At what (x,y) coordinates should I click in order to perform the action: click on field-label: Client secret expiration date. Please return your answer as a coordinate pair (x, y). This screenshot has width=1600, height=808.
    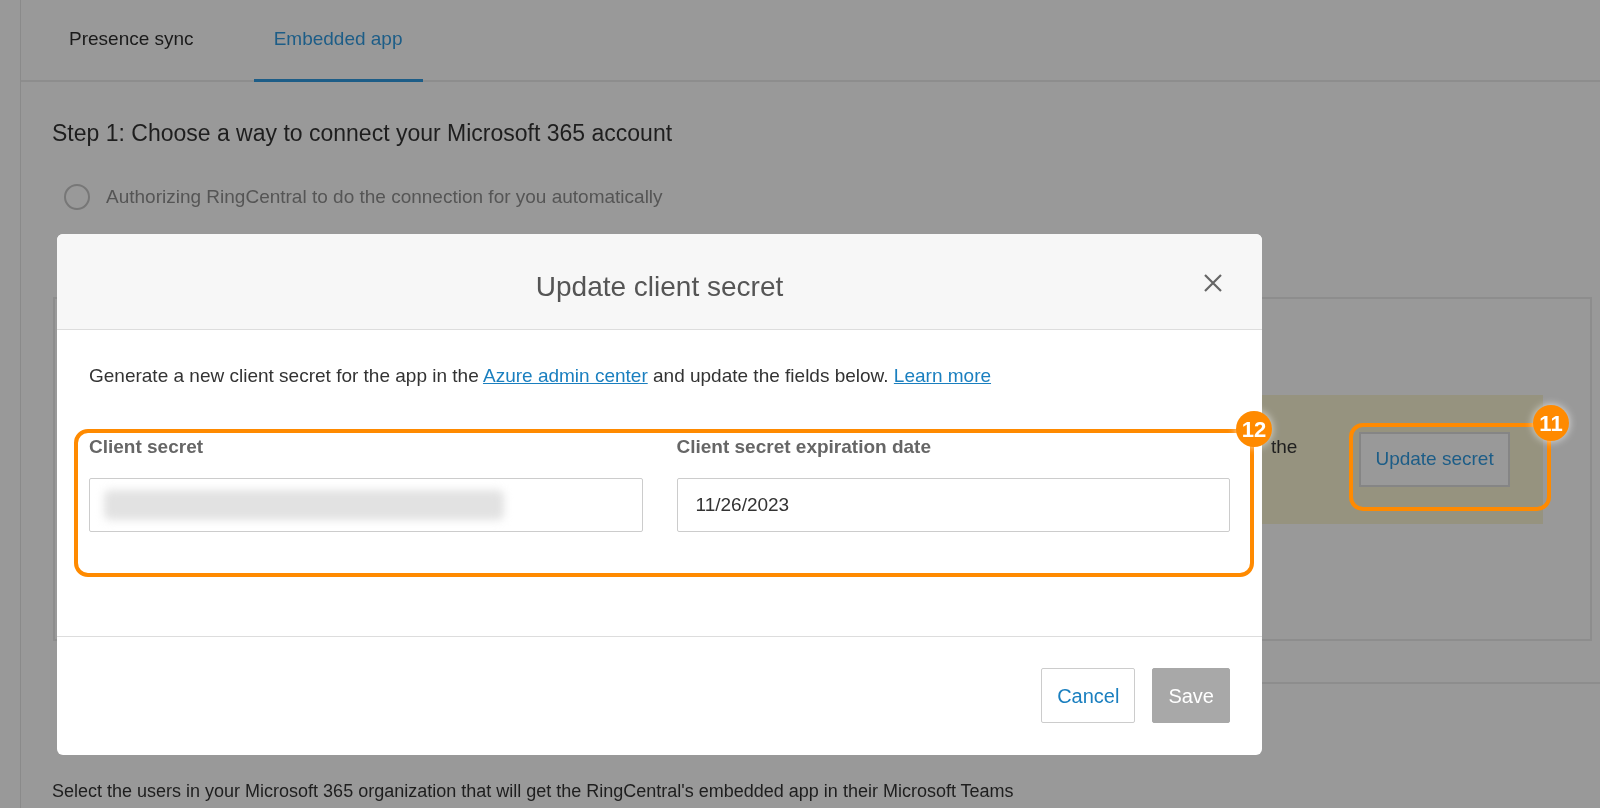
    Looking at the image, I should click on (804, 446).